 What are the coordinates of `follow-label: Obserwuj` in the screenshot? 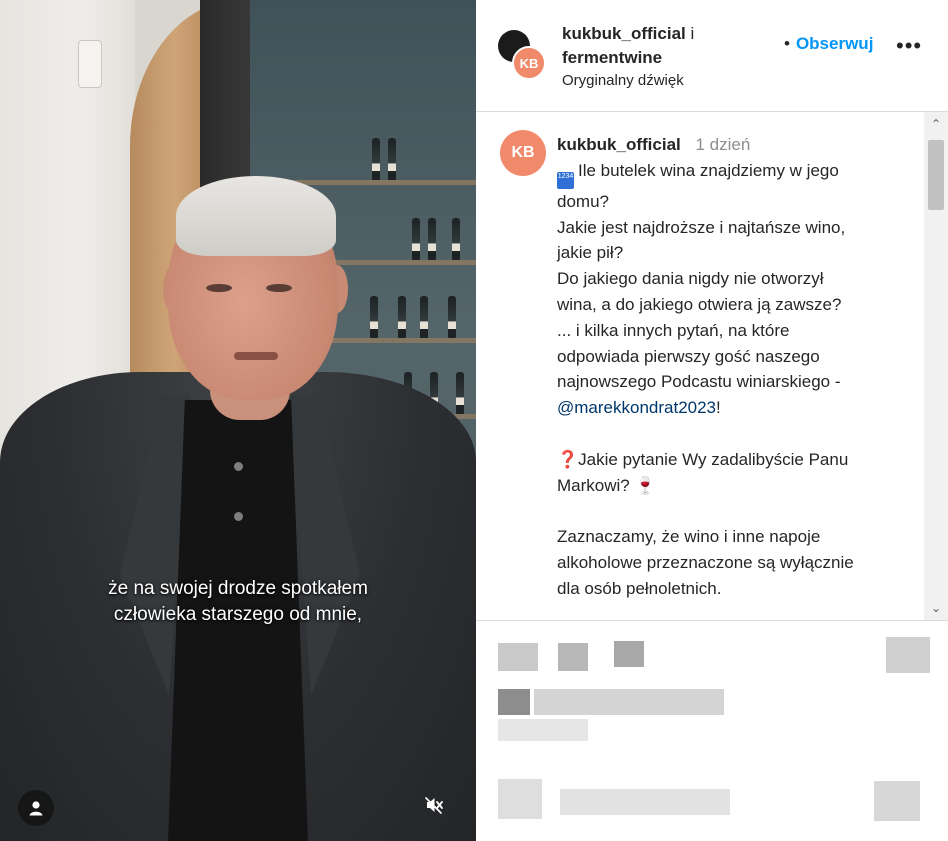 It's located at (834, 43).